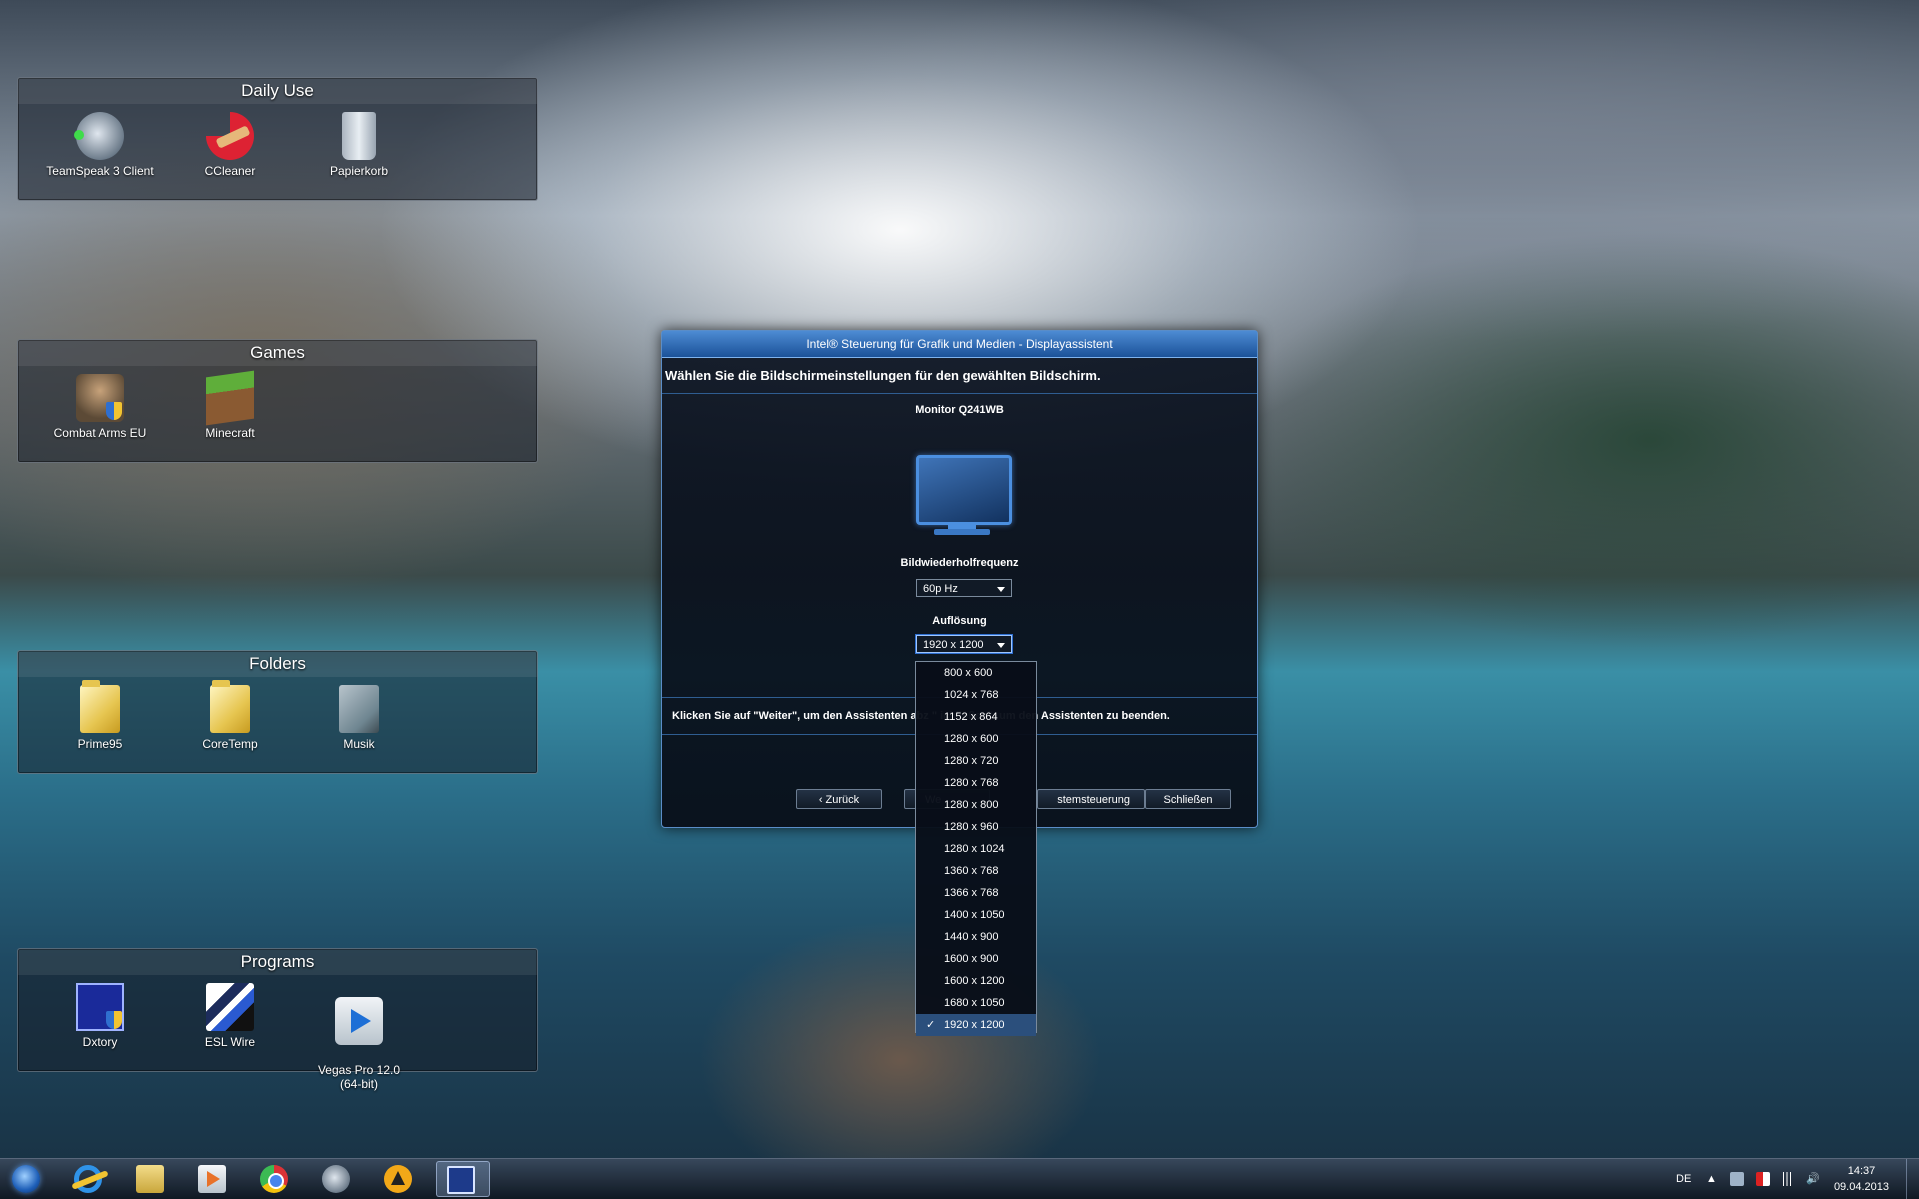  I want to click on esl-wire-icon, so click(230, 1007).